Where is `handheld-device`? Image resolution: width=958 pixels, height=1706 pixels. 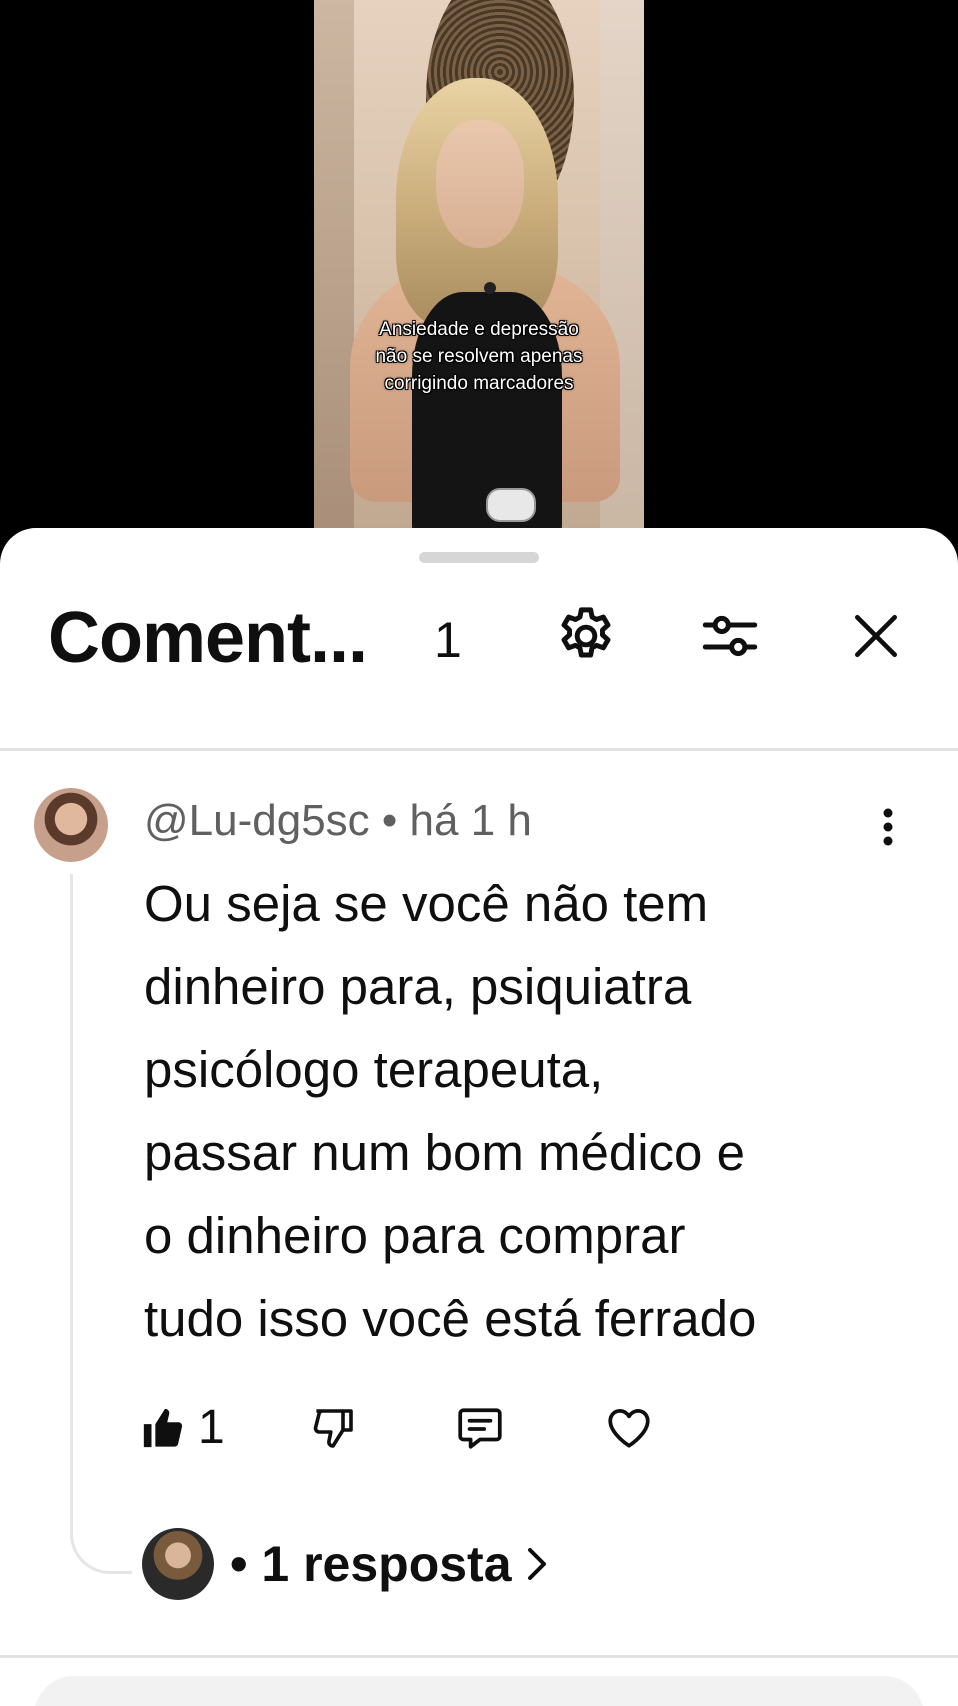
handheld-device is located at coordinates (511, 505).